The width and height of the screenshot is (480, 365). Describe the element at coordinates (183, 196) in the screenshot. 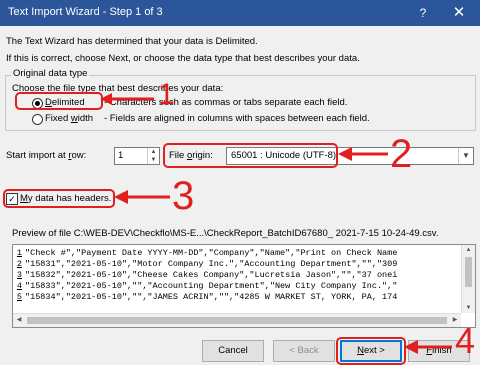

I see `annotation-number-3: 3` at that location.